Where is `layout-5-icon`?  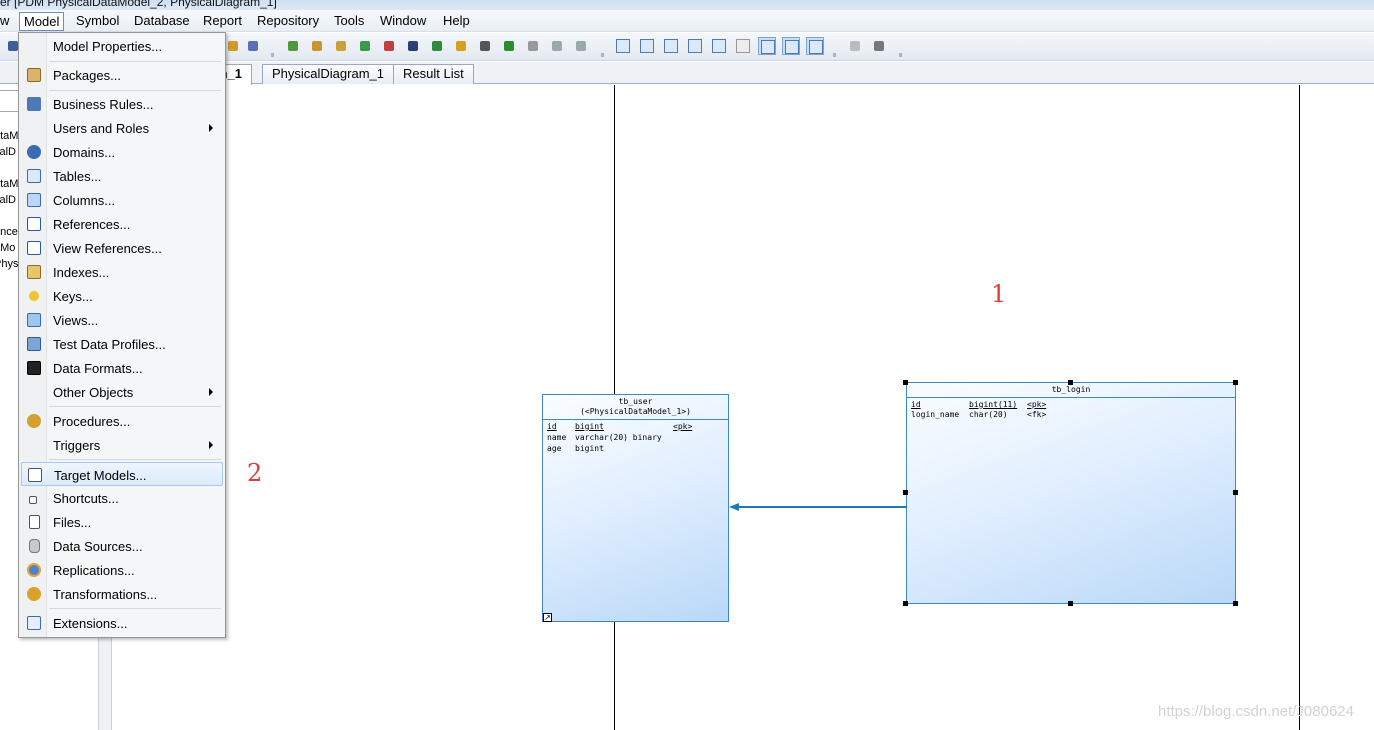 layout-5-icon is located at coordinates (719, 46).